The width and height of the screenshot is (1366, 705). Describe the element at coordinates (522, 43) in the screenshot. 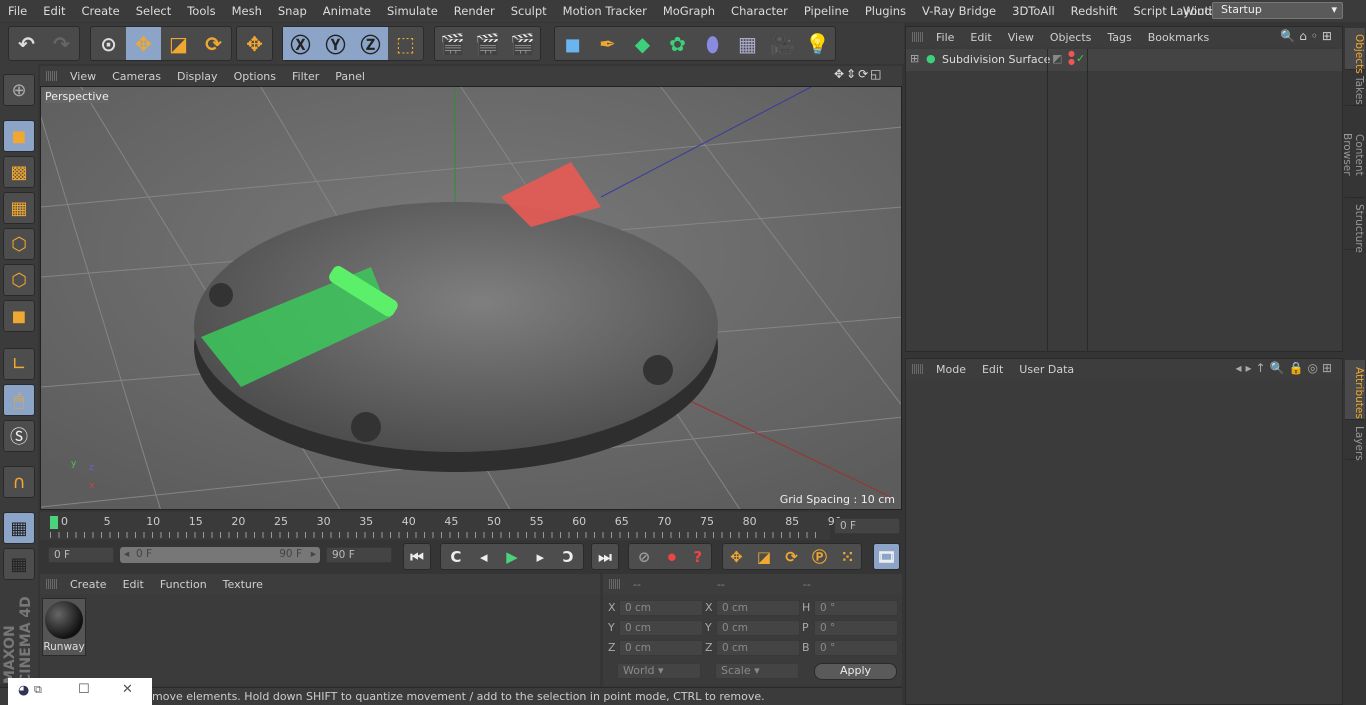

I see `render-settings-icon: 🎬` at that location.